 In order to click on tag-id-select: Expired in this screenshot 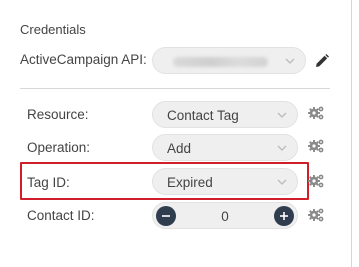, I will do `click(225, 181)`.